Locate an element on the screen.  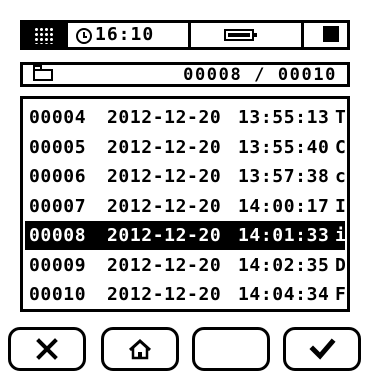
record-counter: 00008 / 00010 is located at coordinates (260, 75).